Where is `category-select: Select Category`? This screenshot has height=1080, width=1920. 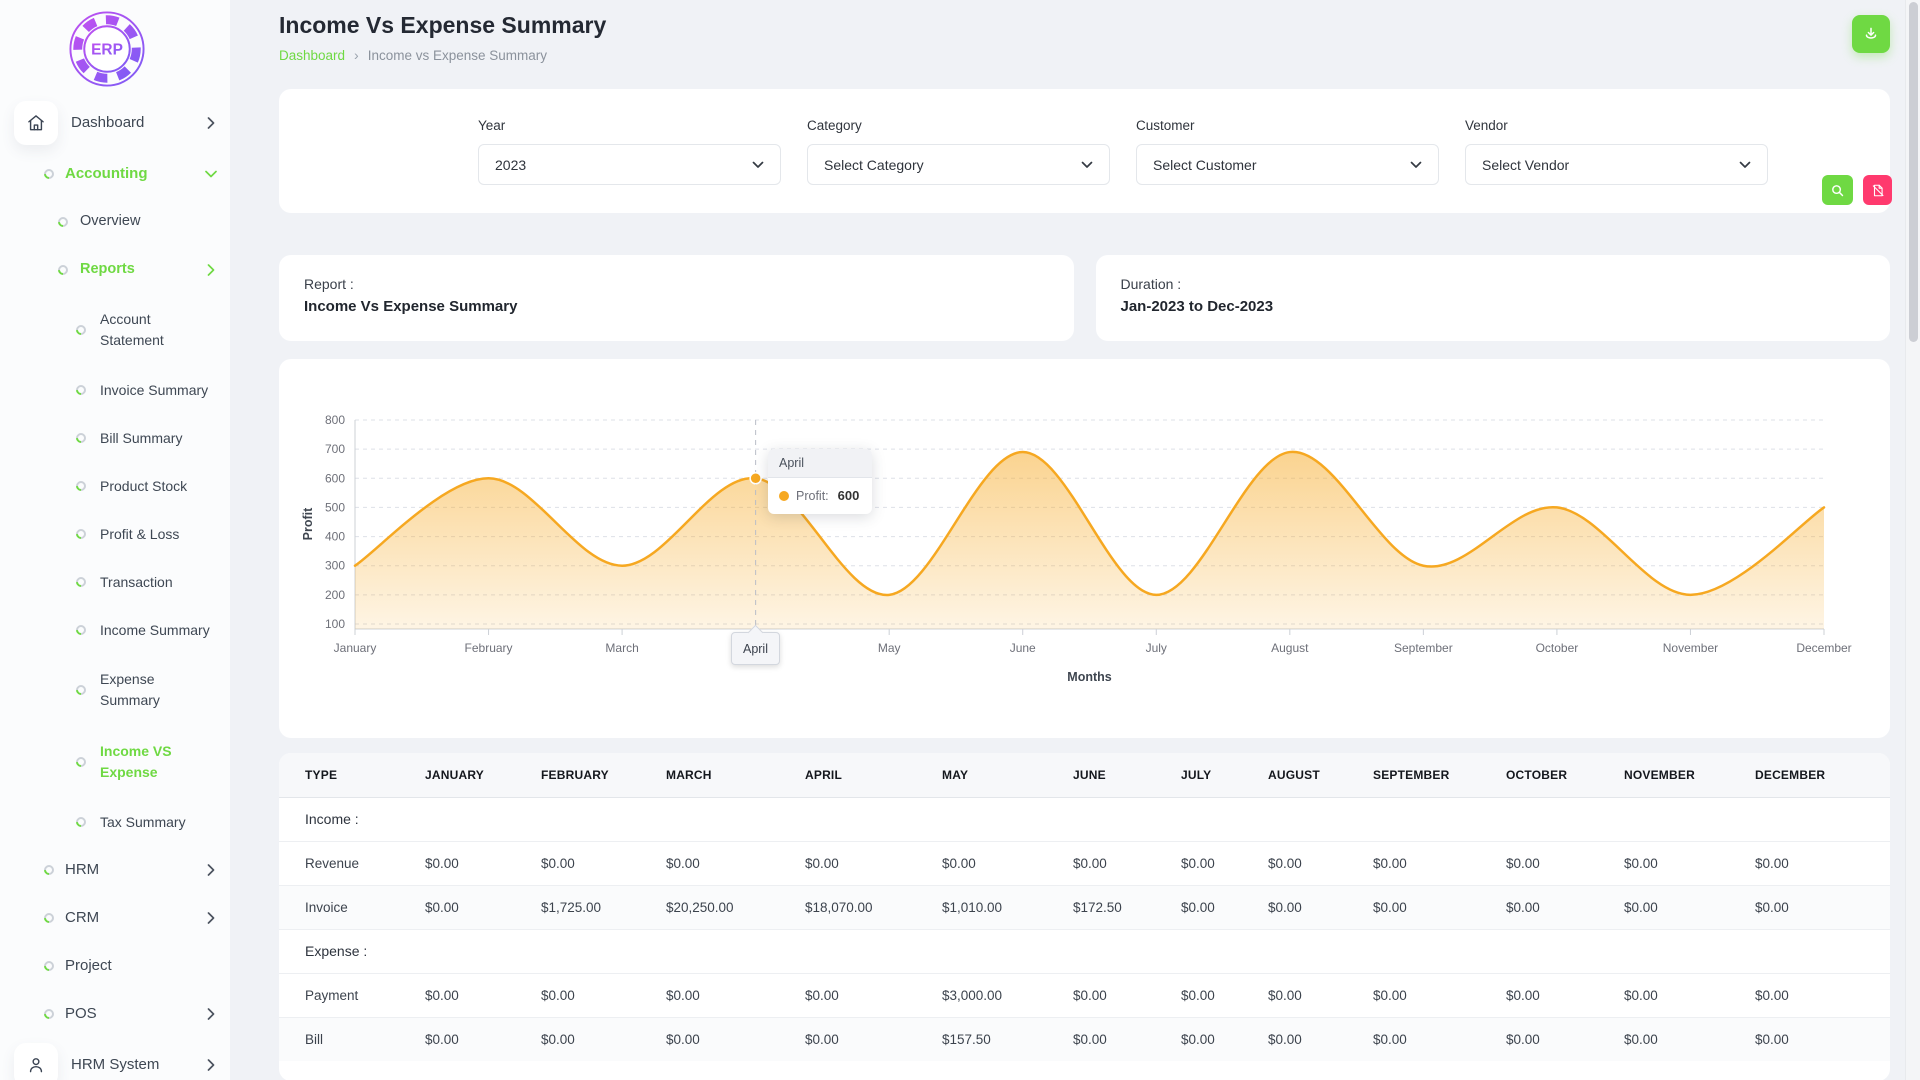
category-select: Select Category is located at coordinates (958, 164).